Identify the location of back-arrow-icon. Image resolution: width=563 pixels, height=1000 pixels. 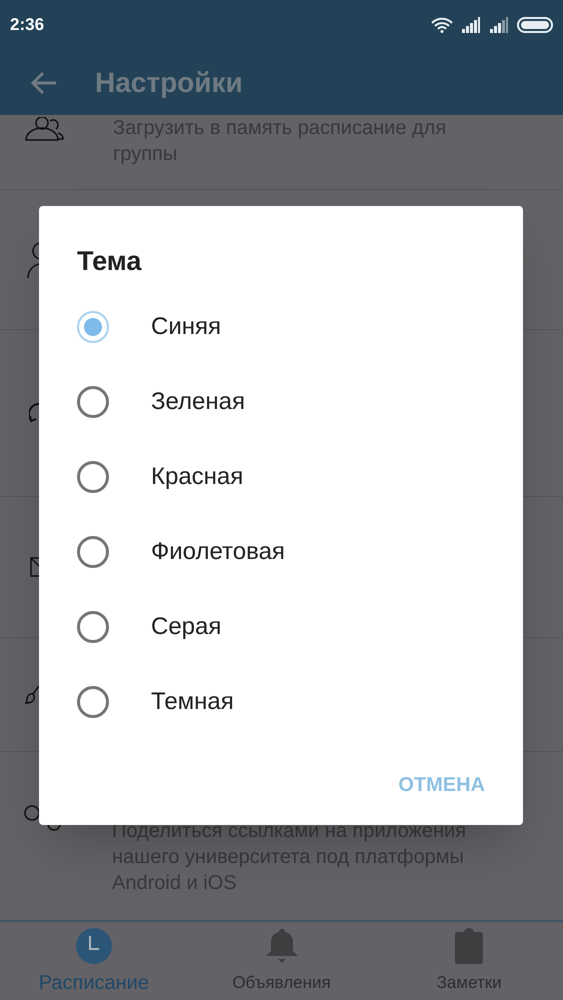
(44, 82).